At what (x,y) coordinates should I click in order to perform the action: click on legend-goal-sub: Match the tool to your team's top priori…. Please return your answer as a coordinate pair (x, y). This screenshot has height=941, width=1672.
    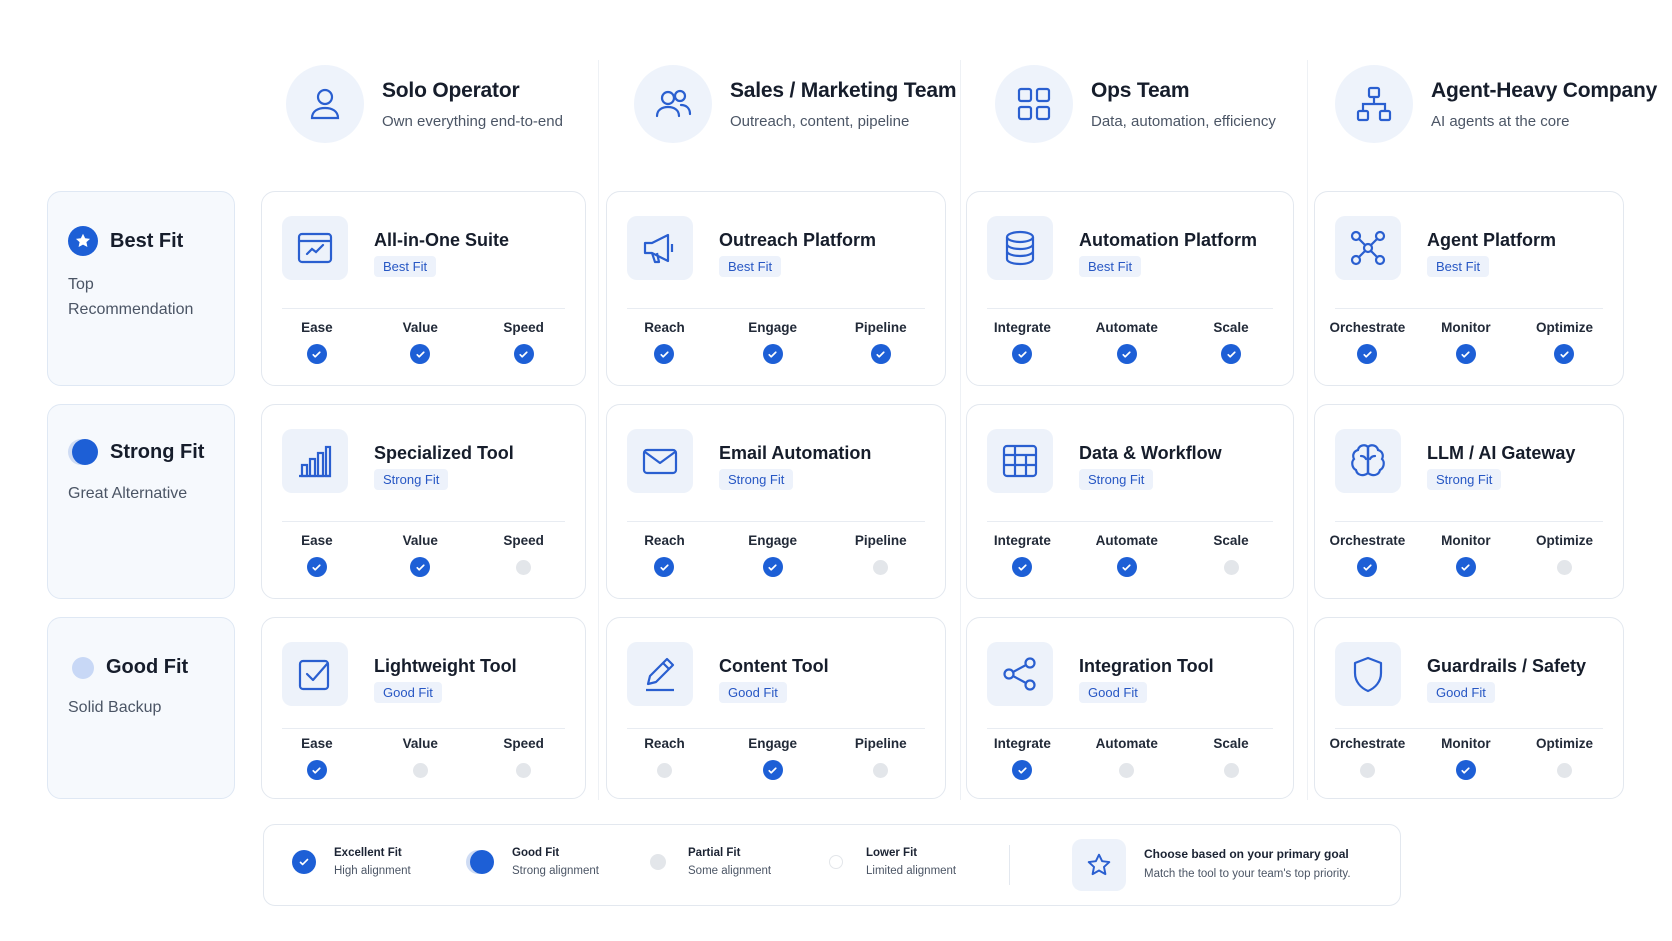
    Looking at the image, I should click on (1247, 874).